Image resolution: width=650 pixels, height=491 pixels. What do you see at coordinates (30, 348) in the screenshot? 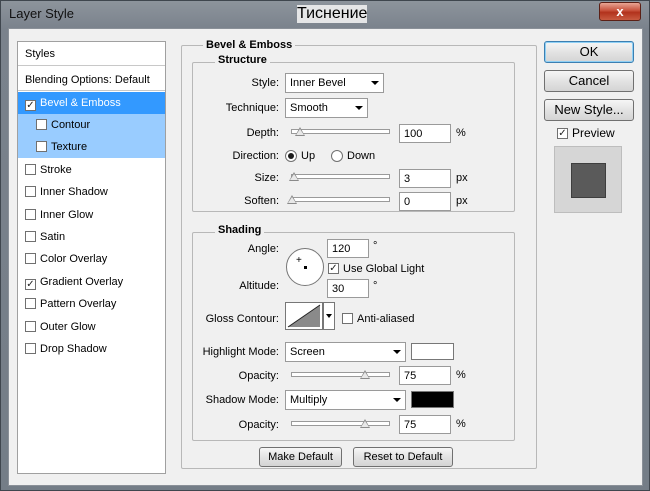
I see `drop-shadow-checkbox` at bounding box center [30, 348].